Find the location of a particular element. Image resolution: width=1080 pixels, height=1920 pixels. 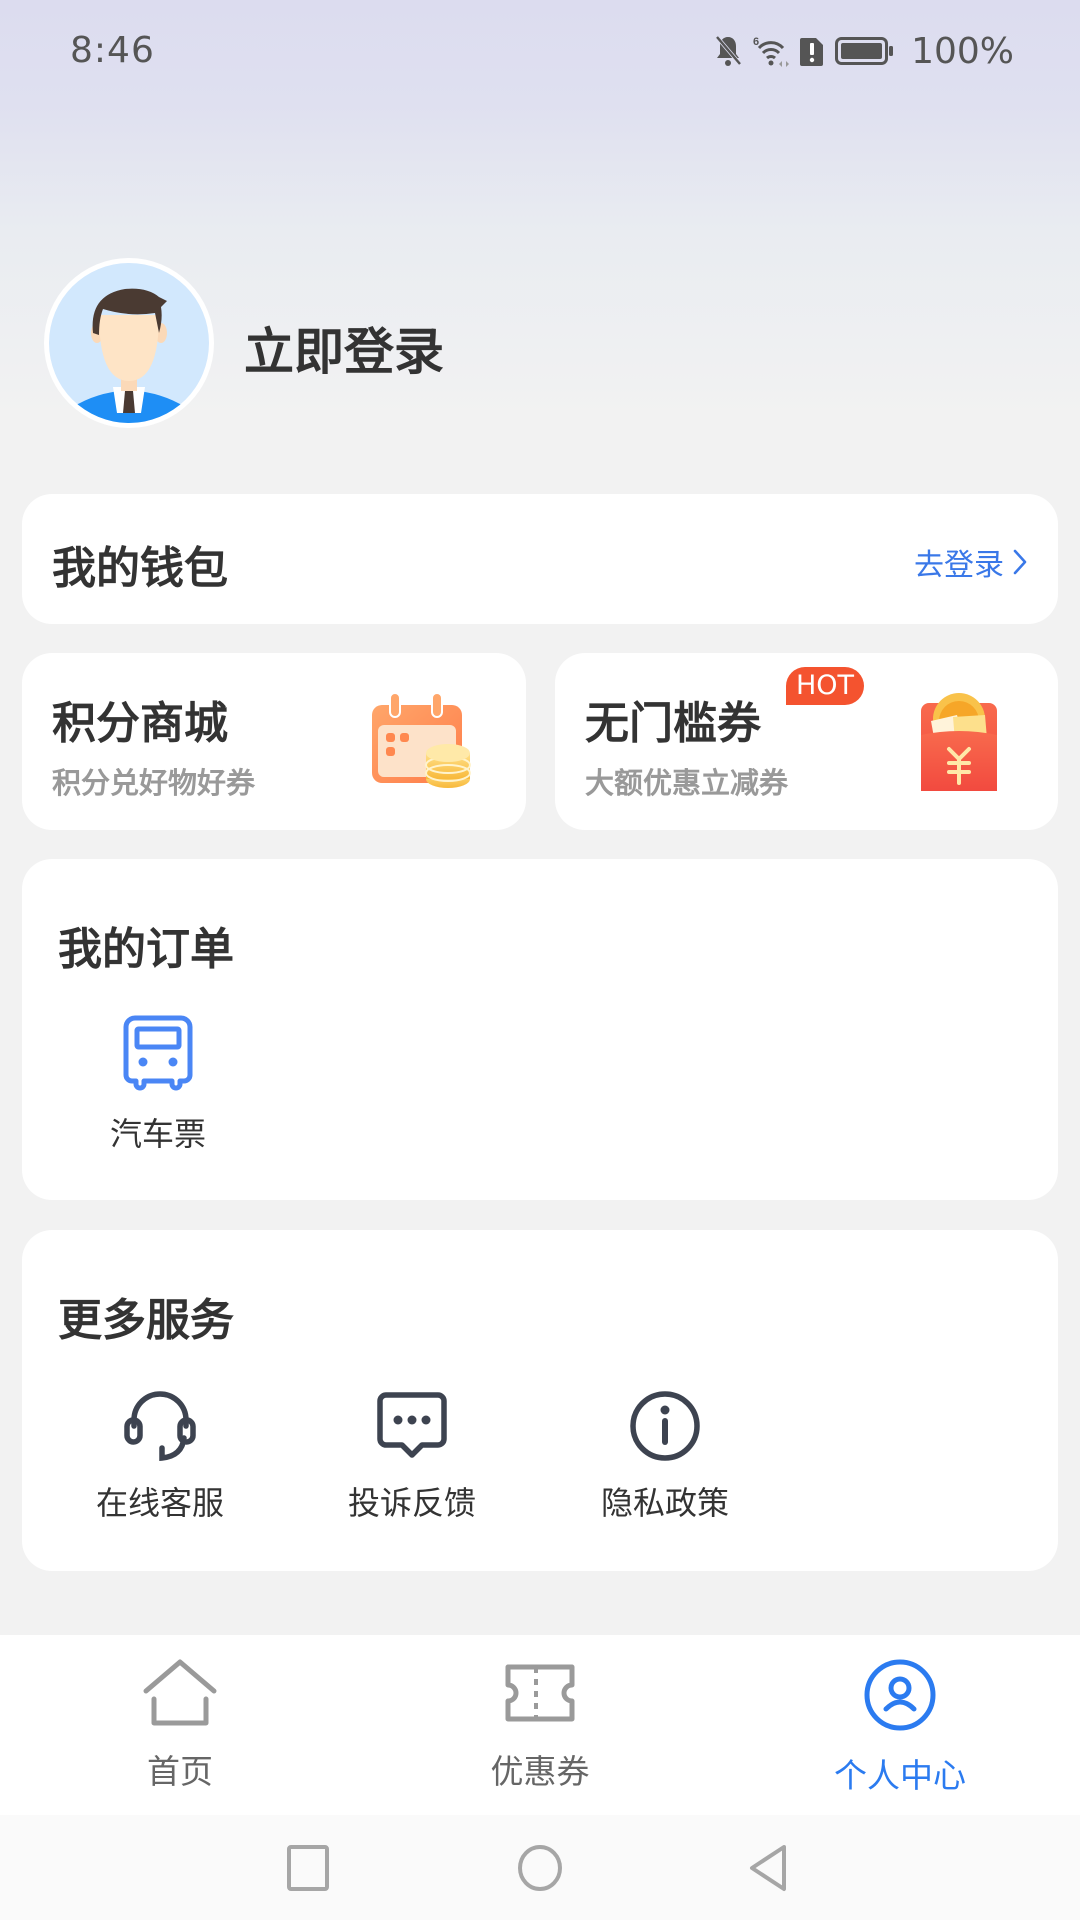

bottom-tab-bar: 首页 优惠券 个人中心 is located at coordinates (540, 1725).